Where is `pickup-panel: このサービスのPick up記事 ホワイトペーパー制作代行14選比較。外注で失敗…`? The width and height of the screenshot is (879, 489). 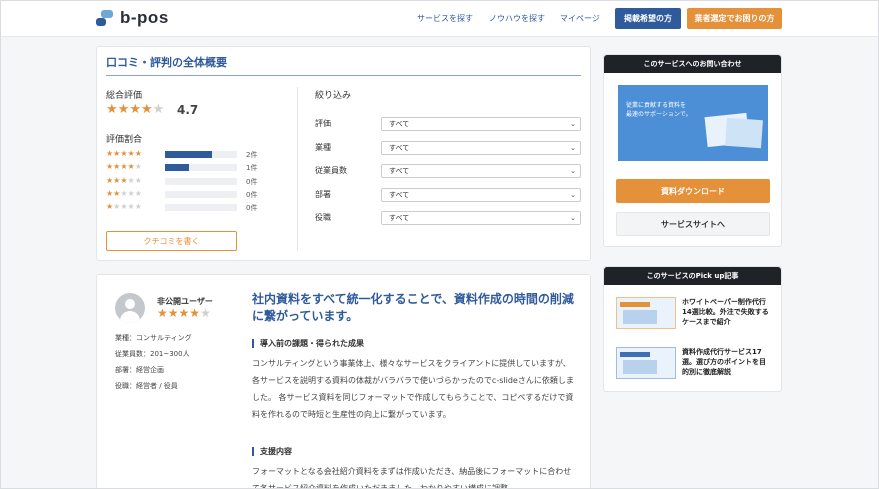
pickup-panel: このサービスのPick up記事 ホワイトペーパー制作代行14選比較。外注で失敗… is located at coordinates (692, 329).